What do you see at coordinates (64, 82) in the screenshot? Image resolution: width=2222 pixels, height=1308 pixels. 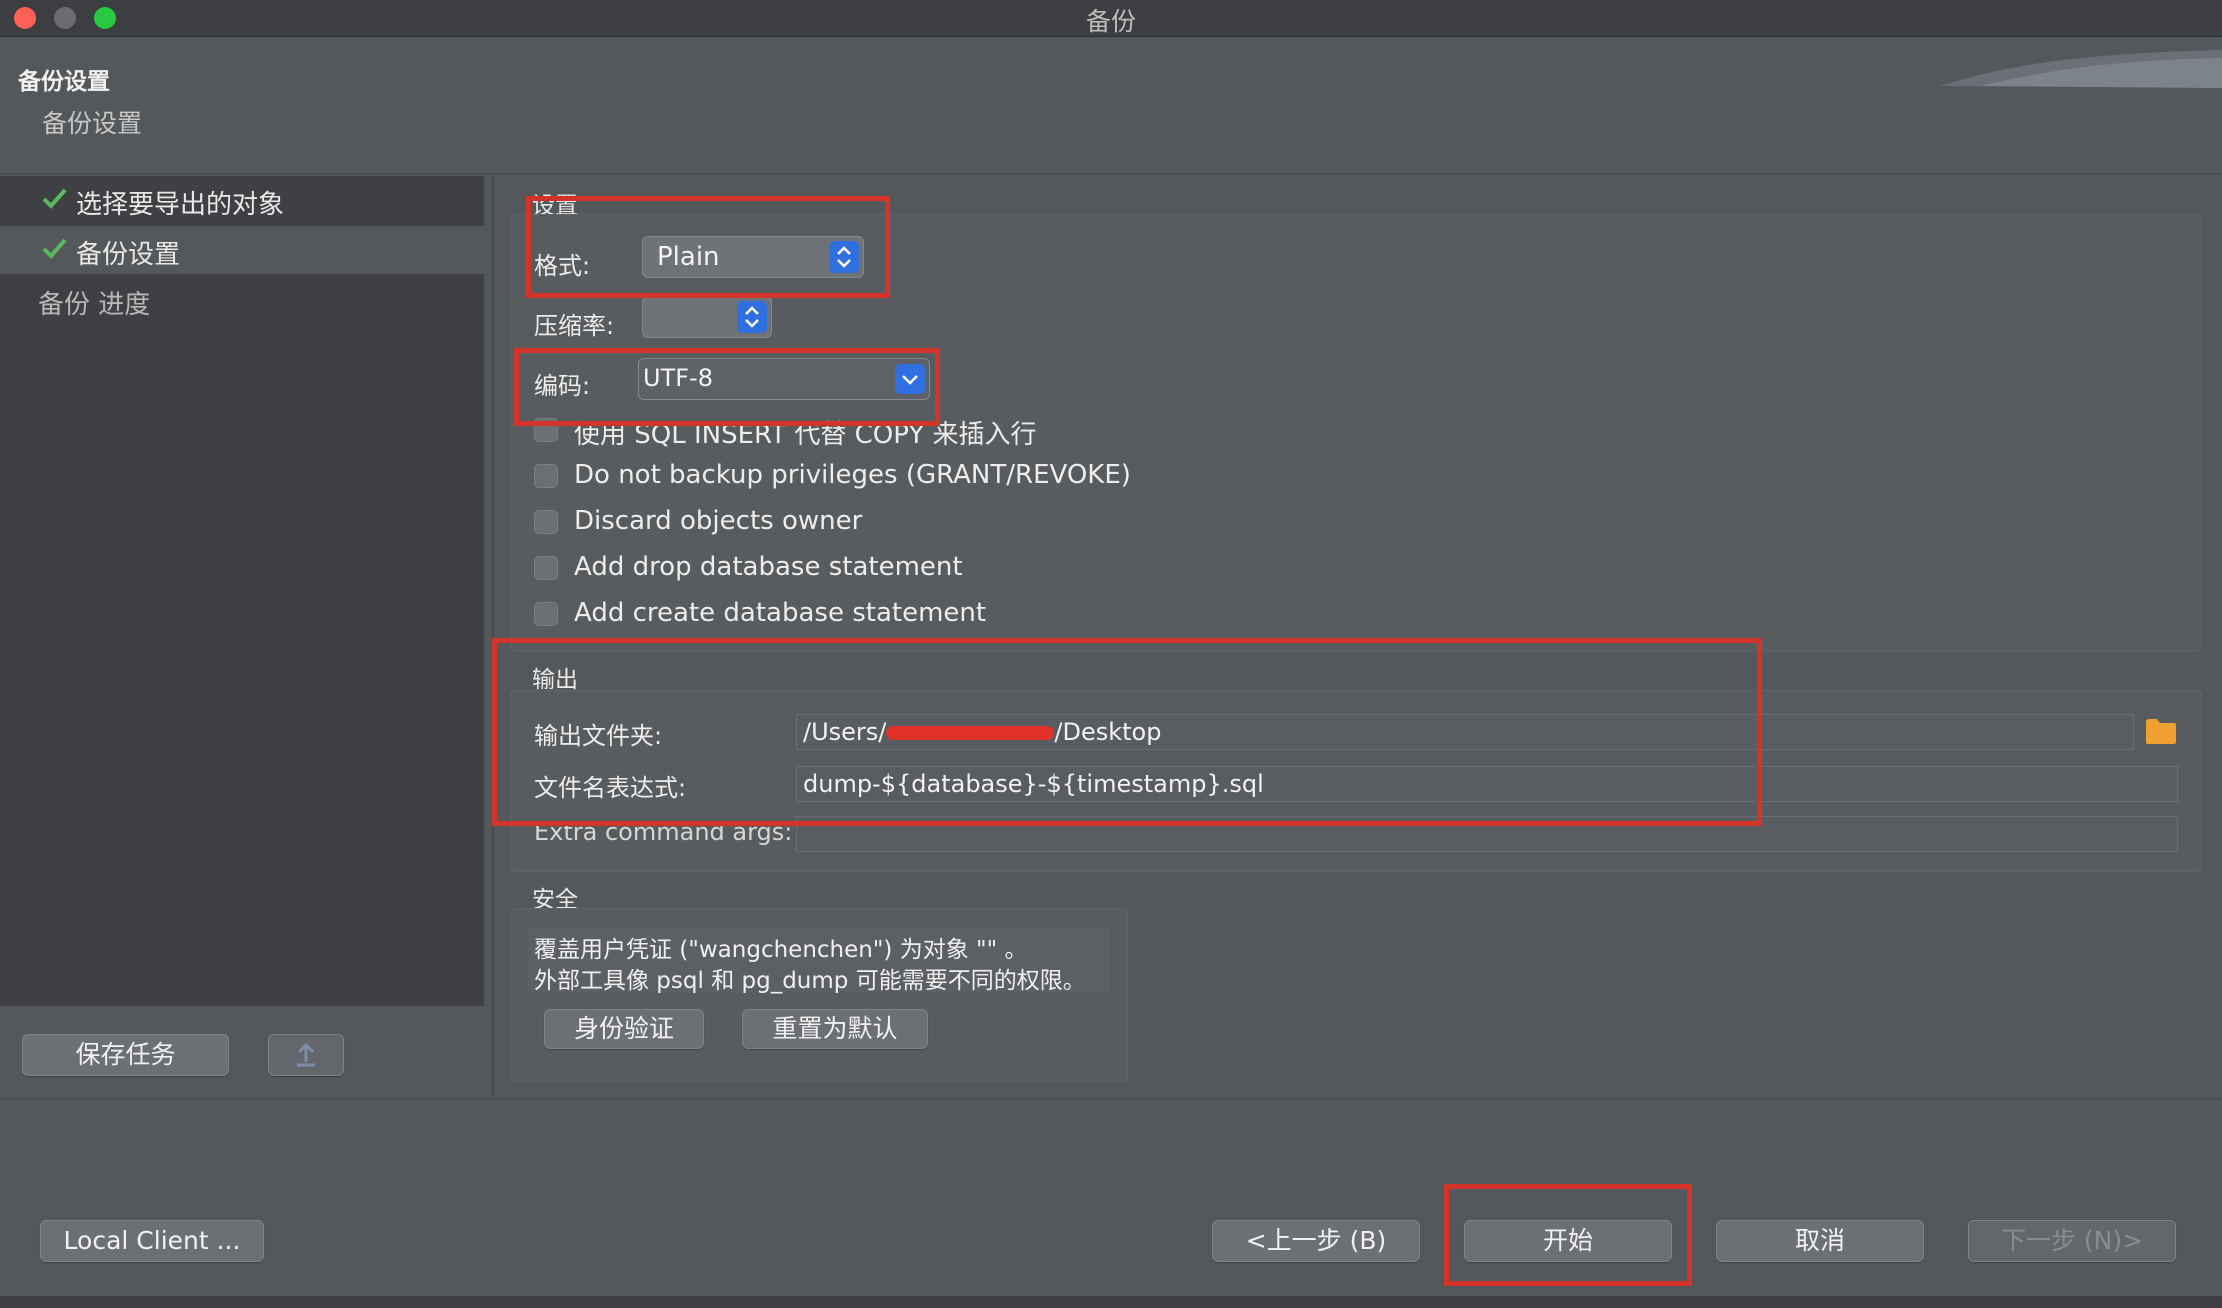 I see `page-title: 备份设置` at bounding box center [64, 82].